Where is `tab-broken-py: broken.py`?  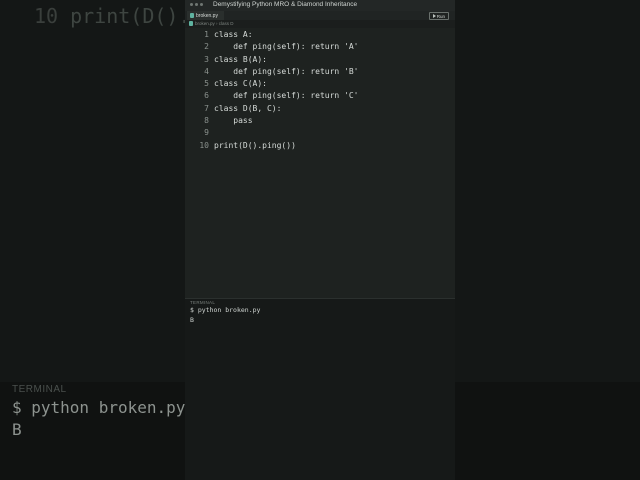 tab-broken-py: broken.py is located at coordinates (205, 15).